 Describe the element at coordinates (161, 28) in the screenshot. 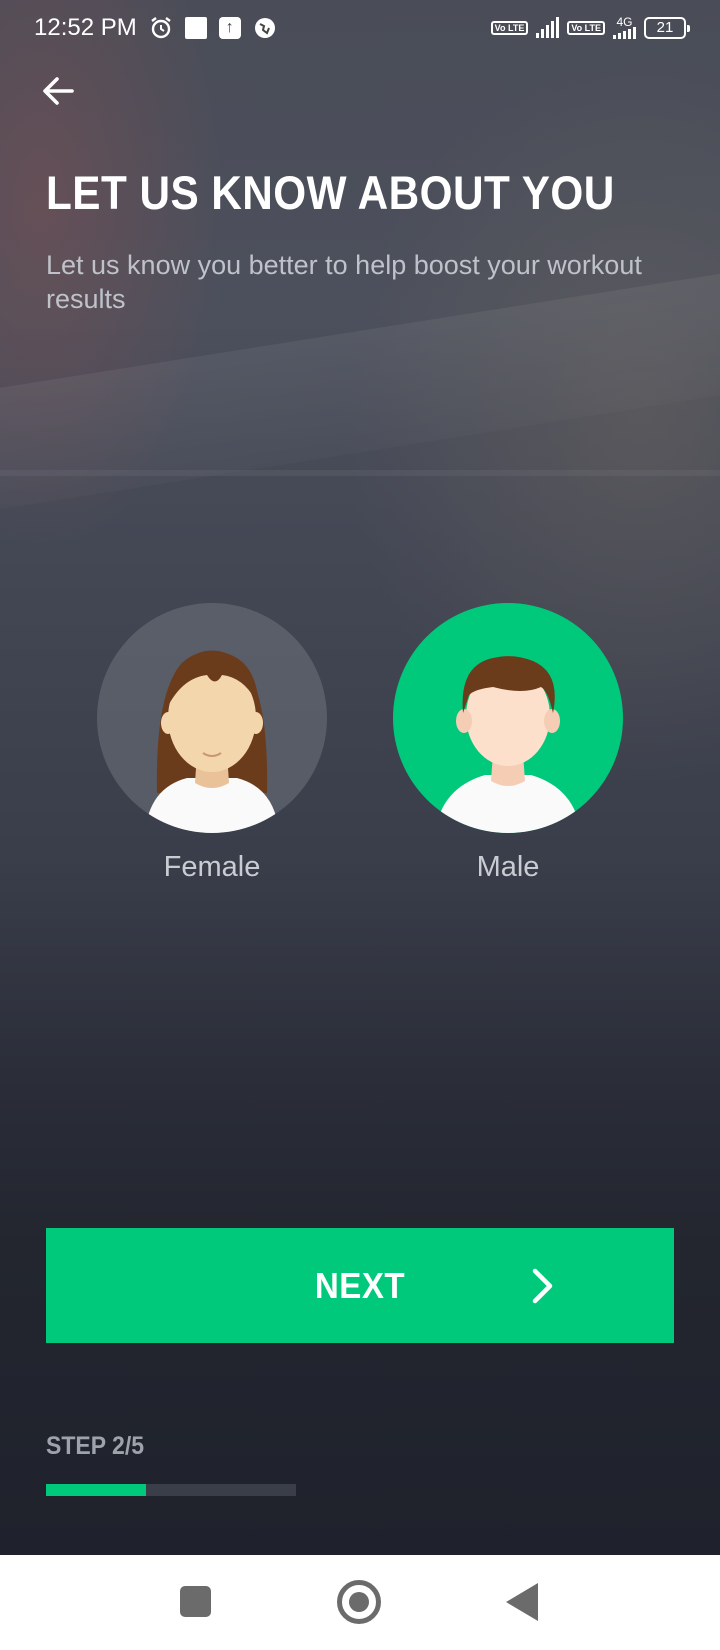

I see `alarm-icon` at that location.